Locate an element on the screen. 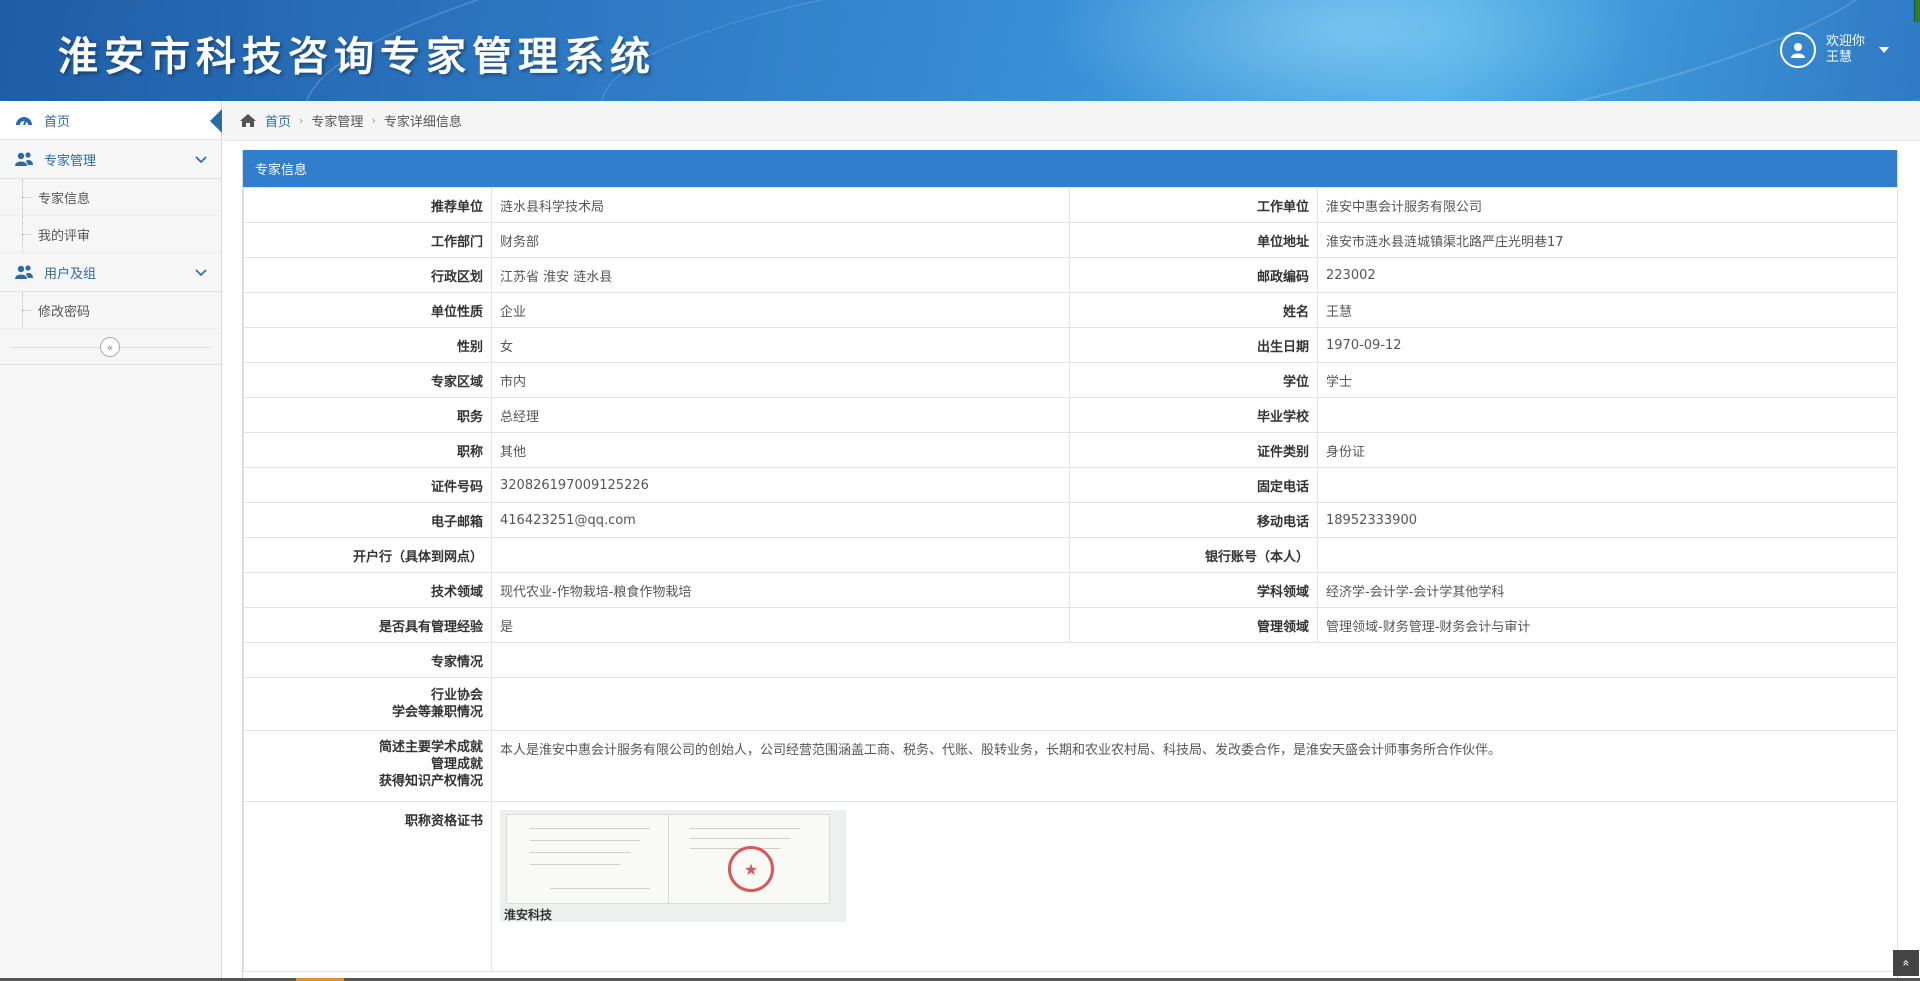 This screenshot has height=981, width=1920. label-line: 行业协会 is located at coordinates (456, 695).